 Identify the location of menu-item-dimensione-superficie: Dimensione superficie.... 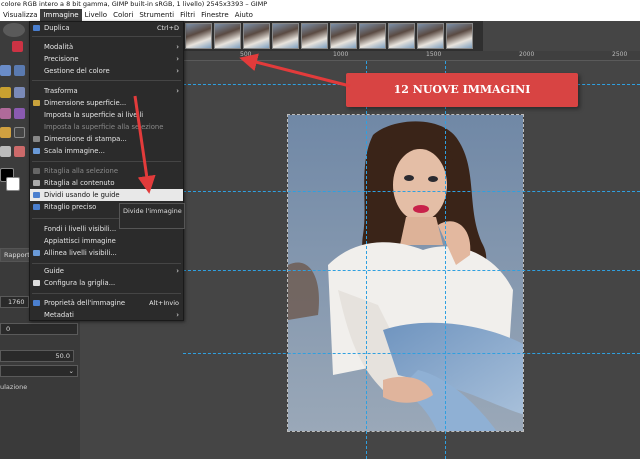
(106, 103).